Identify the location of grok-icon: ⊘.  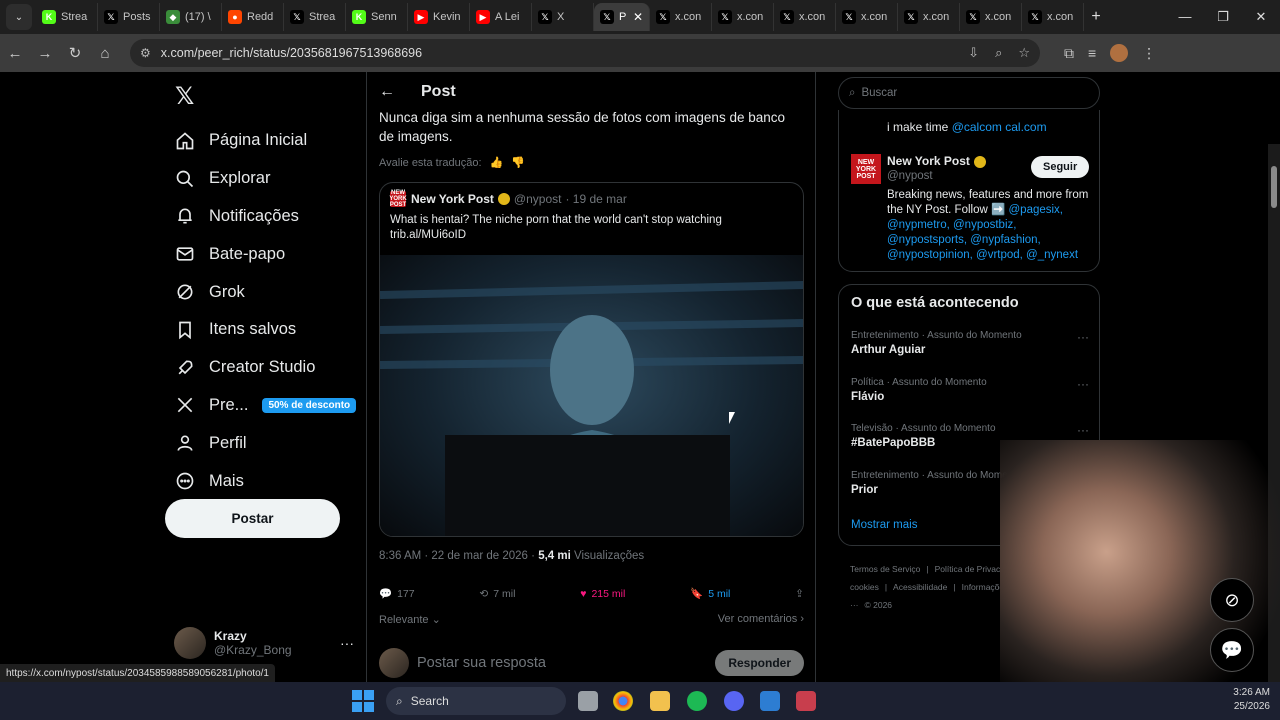
(1232, 600).